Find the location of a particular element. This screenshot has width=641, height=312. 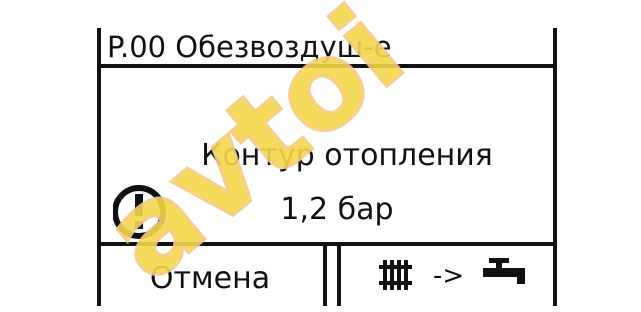

arrow-icon: -> is located at coordinates (448, 276).